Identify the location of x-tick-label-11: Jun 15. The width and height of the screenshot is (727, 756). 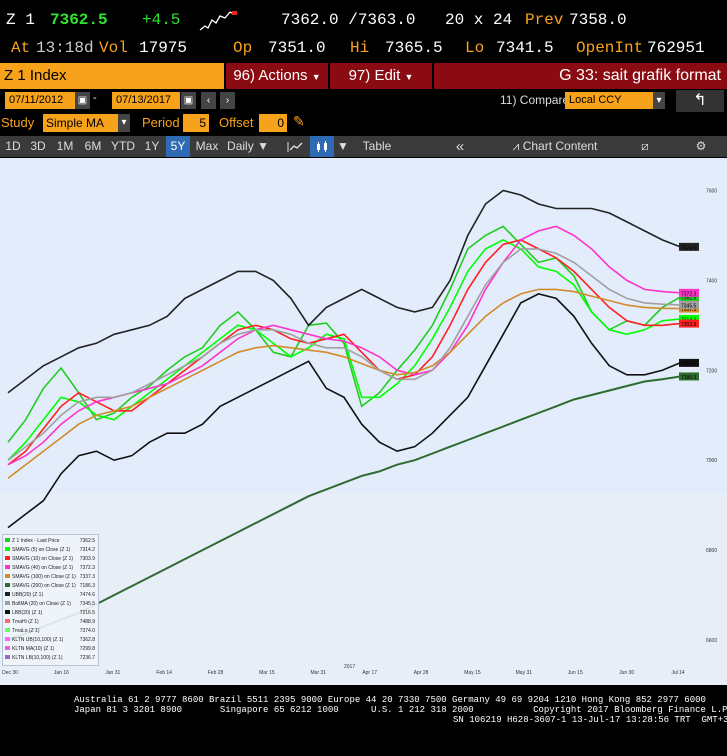
(575, 673).